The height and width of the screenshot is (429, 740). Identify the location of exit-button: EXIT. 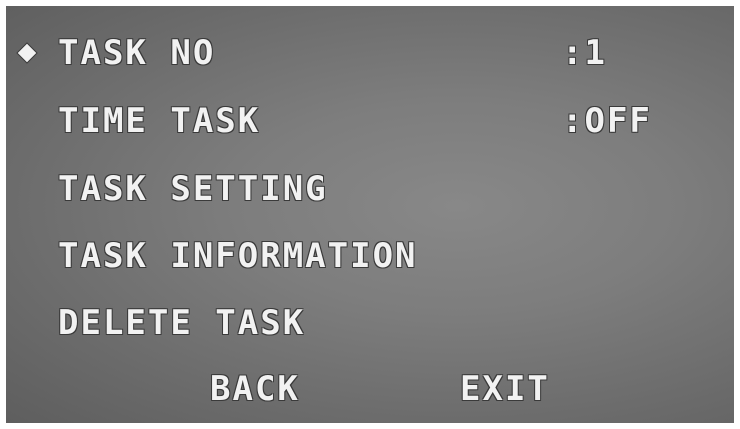
(505, 389).